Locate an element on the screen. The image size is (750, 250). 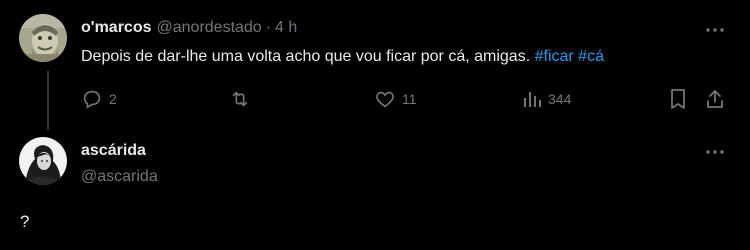
bookmark-icon is located at coordinates (678, 99).